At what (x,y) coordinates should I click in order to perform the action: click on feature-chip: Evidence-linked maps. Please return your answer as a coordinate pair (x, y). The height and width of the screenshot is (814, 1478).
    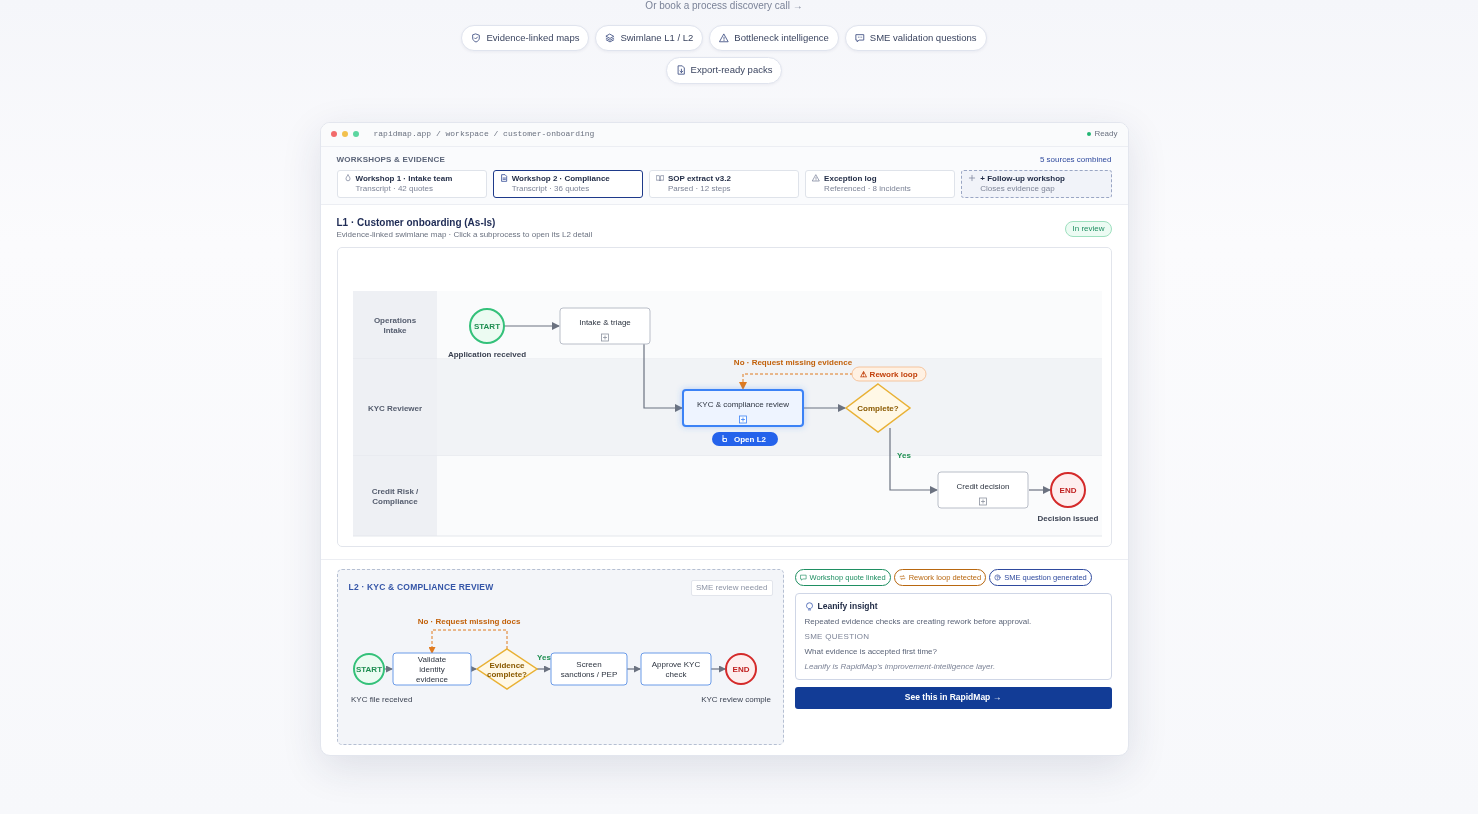
    Looking at the image, I should click on (525, 38).